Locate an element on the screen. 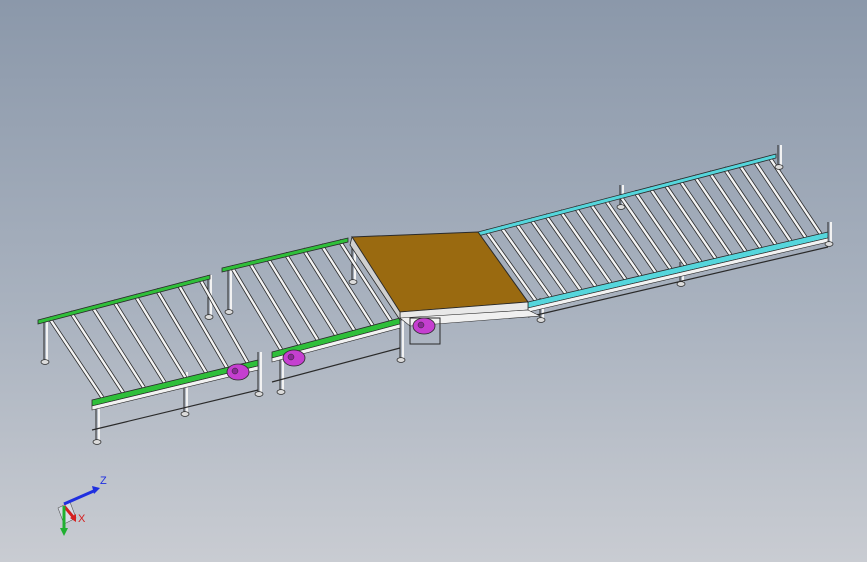 Image resolution: width=867 pixels, height=562 pixels. y-axis-arrow is located at coordinates (64, 532).